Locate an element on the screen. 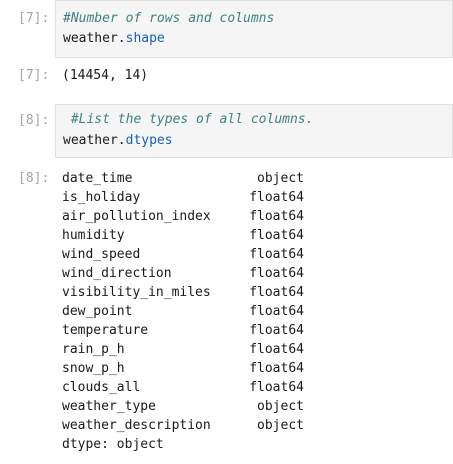  dtype-row: air_pollution_index float64 is located at coordinates (192, 216).